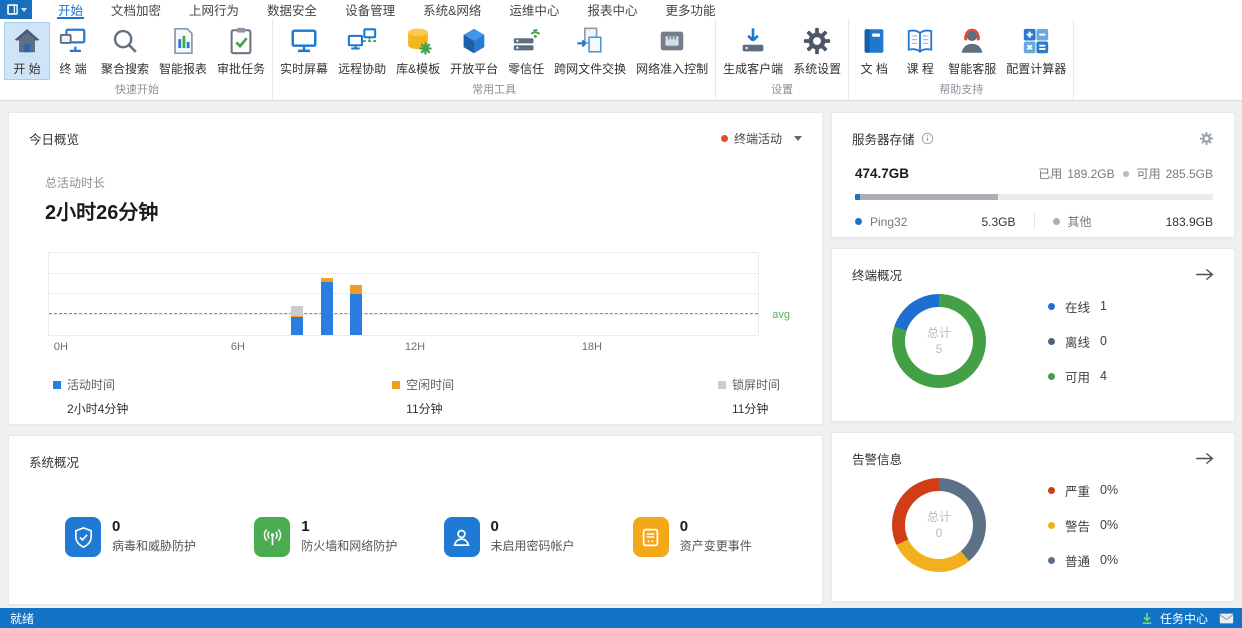  What do you see at coordinates (724, 138) in the screenshot?
I see `red-dot-icon` at bounding box center [724, 138].